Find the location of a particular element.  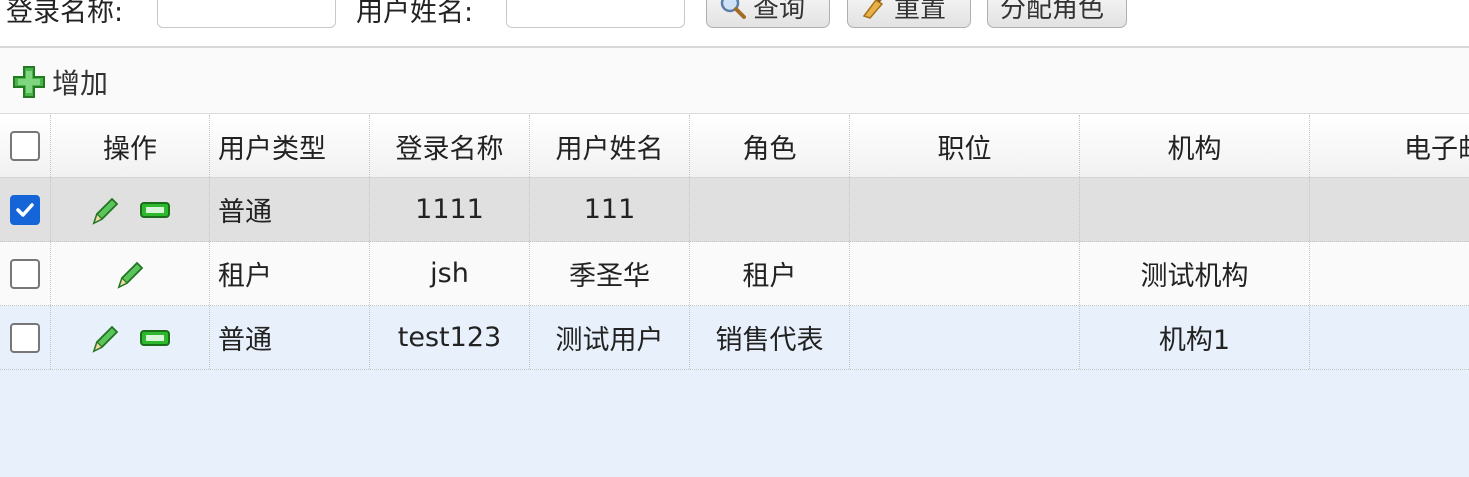

reset-button: 重置 is located at coordinates (909, 14).